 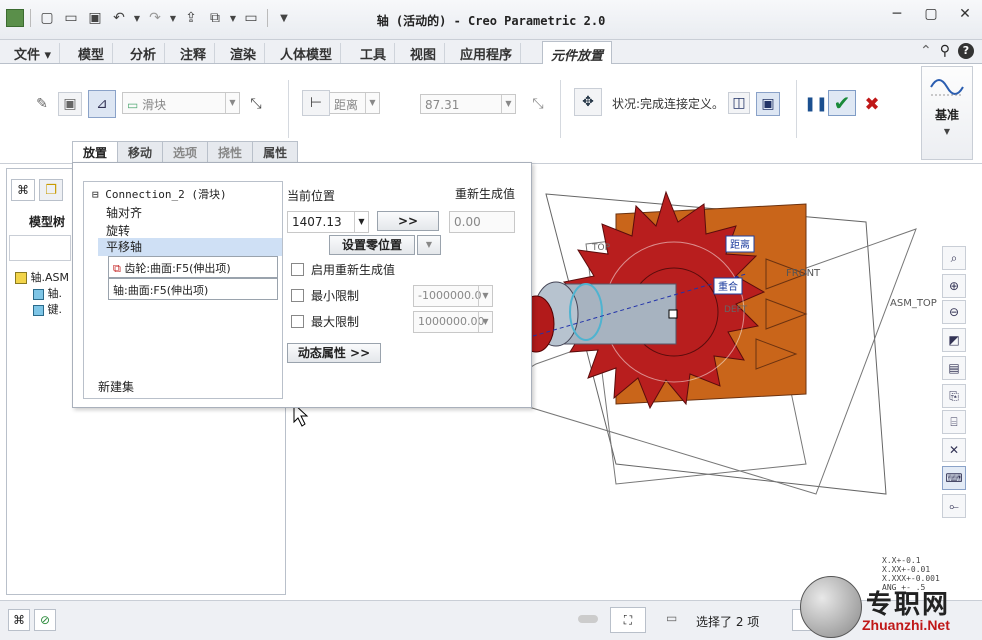 I want to click on dynamic-properties-button: 动态属性 >>, so click(x=334, y=353).